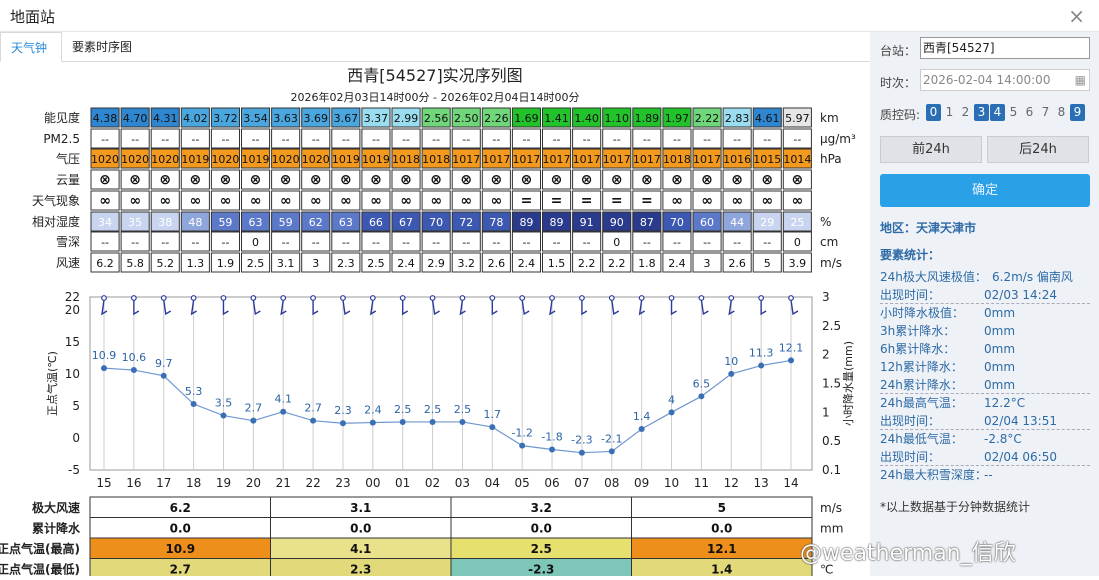  What do you see at coordinates (256, 159) in the screenshot?
I see `cell-value: 1019` at bounding box center [256, 159].